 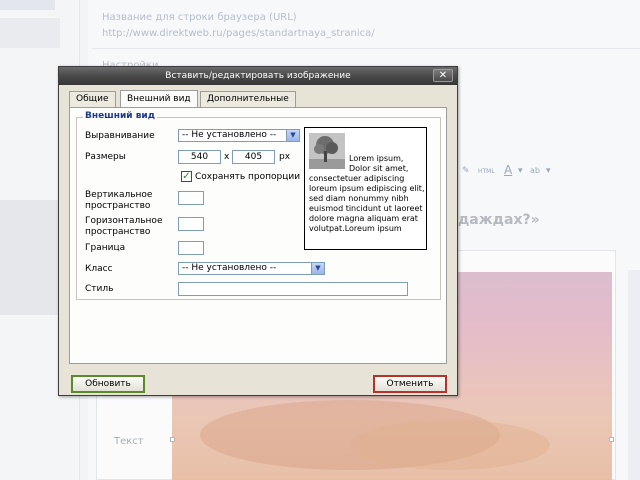 What do you see at coordinates (410, 384) in the screenshot?
I see `cancel-button: Отменить` at bounding box center [410, 384].